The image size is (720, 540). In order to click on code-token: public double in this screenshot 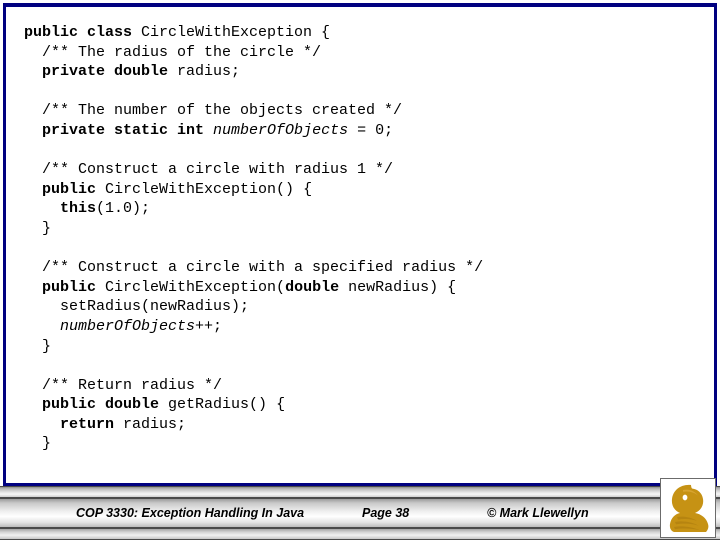, I will do `click(105, 405)`.